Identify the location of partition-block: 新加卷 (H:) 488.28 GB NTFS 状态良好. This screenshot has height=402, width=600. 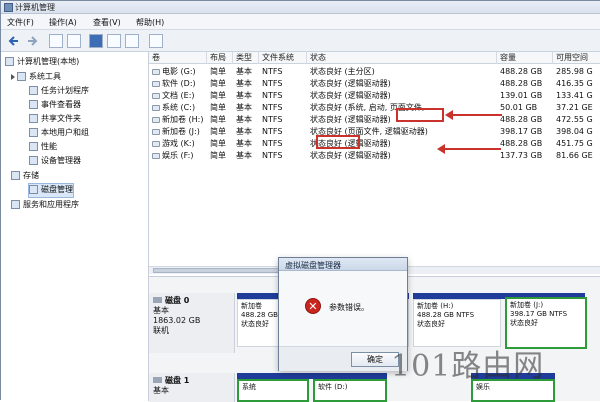
(457, 323).